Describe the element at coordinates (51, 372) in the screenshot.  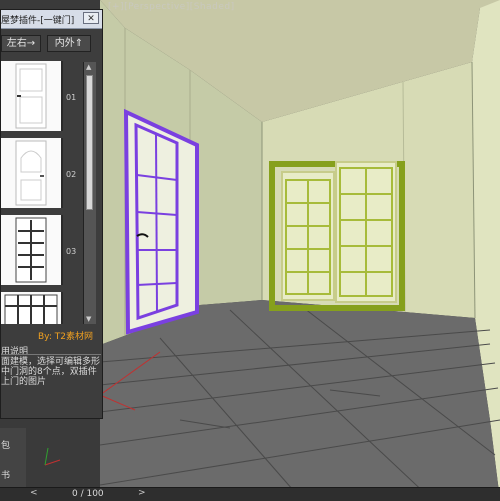
I see `help-text: 面建模，选择可编辑多形中门洞的8个点，双插件上门的图片` at that location.